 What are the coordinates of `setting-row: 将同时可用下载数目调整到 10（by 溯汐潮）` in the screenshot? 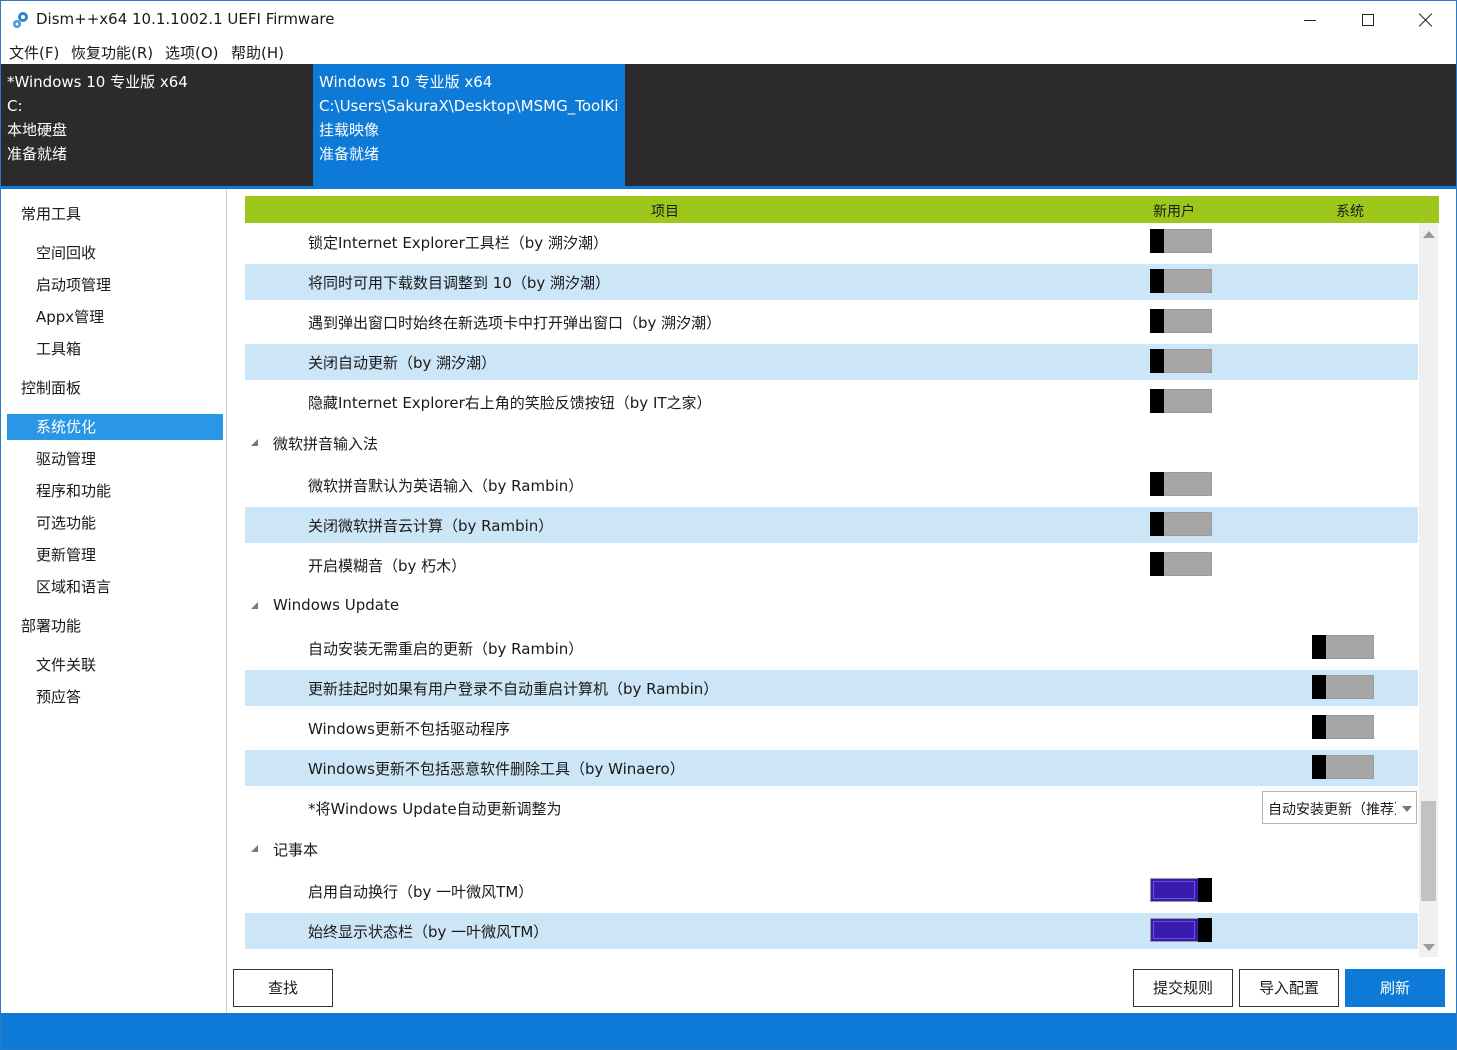 It's located at (831, 282).